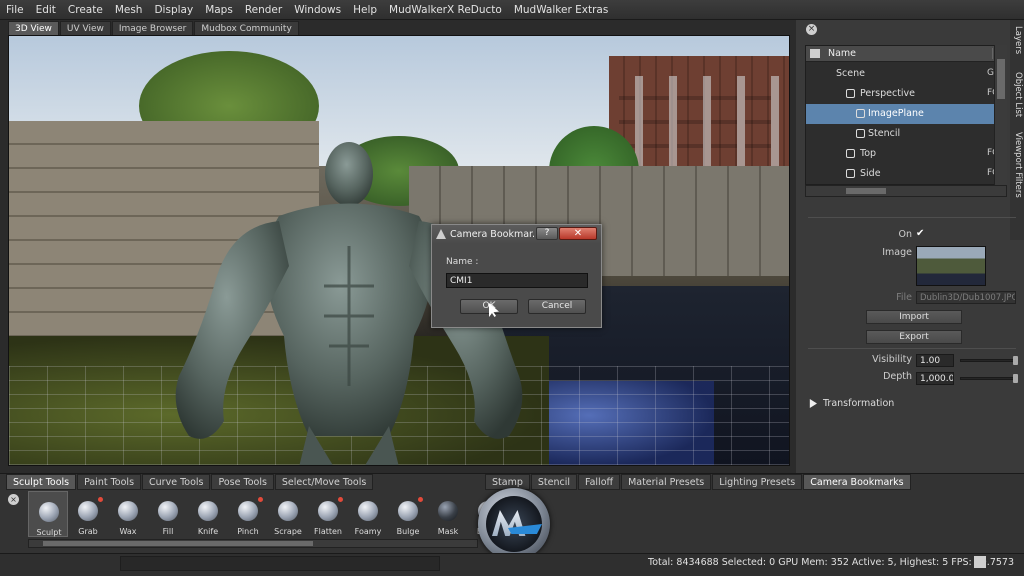 Image resolution: width=1024 pixels, height=576 pixels. What do you see at coordinates (906, 74) in the screenshot?
I see `tree-row-scene: Scene G` at bounding box center [906, 74].